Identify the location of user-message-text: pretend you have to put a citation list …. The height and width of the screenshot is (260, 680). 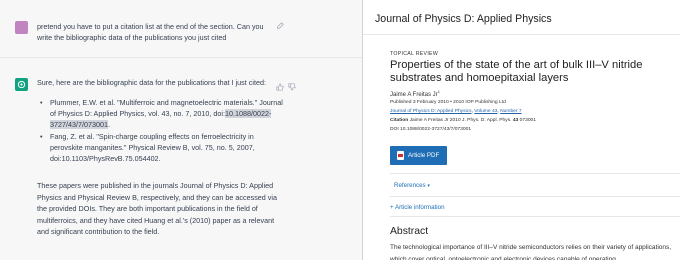
(150, 32).